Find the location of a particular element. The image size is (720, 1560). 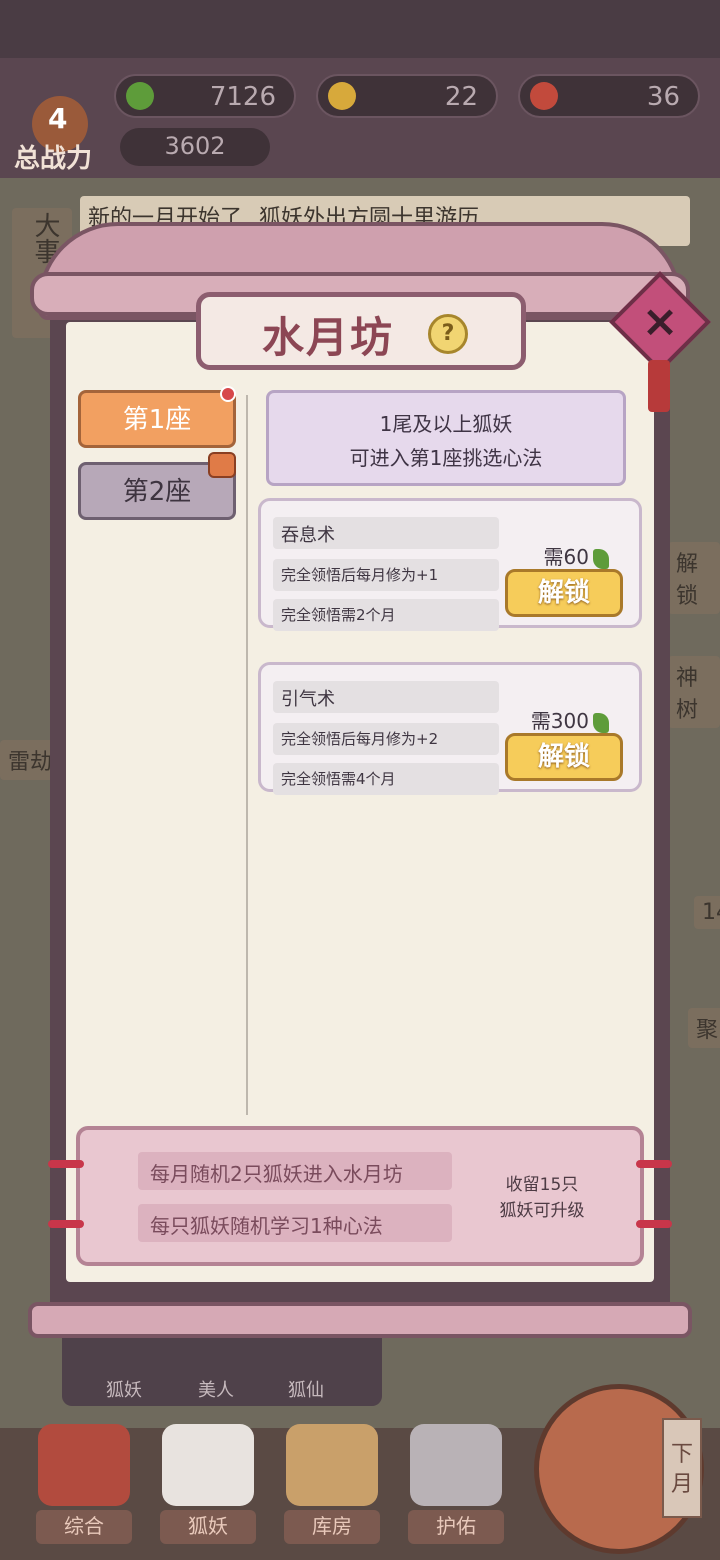

power-label: 总战力 is located at coordinates (53, 159).